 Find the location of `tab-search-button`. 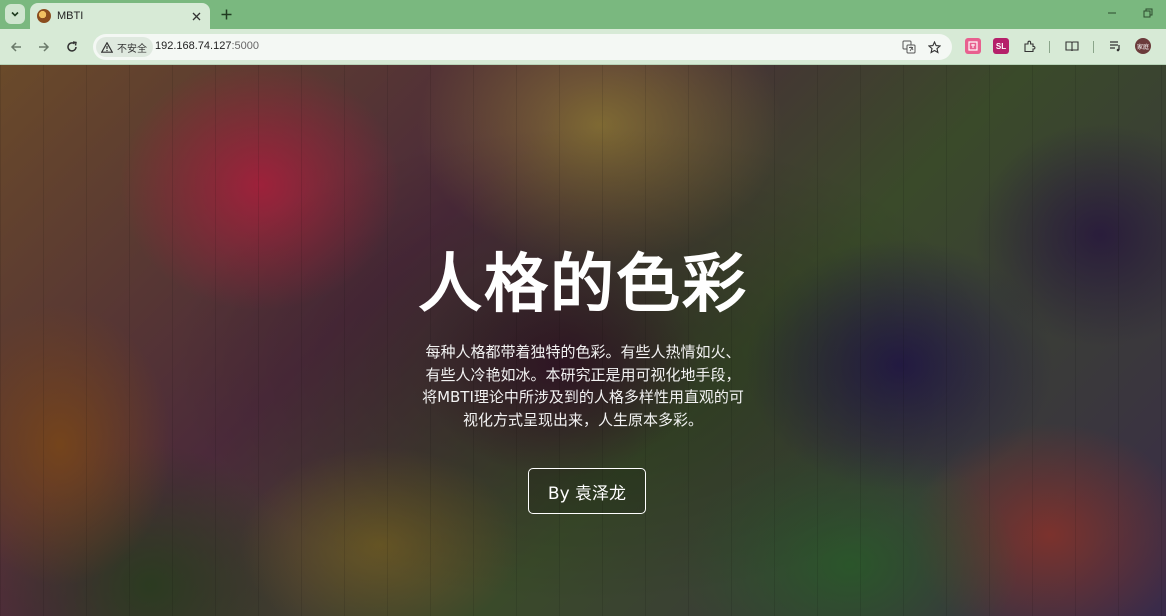

tab-search-button is located at coordinates (15, 14).